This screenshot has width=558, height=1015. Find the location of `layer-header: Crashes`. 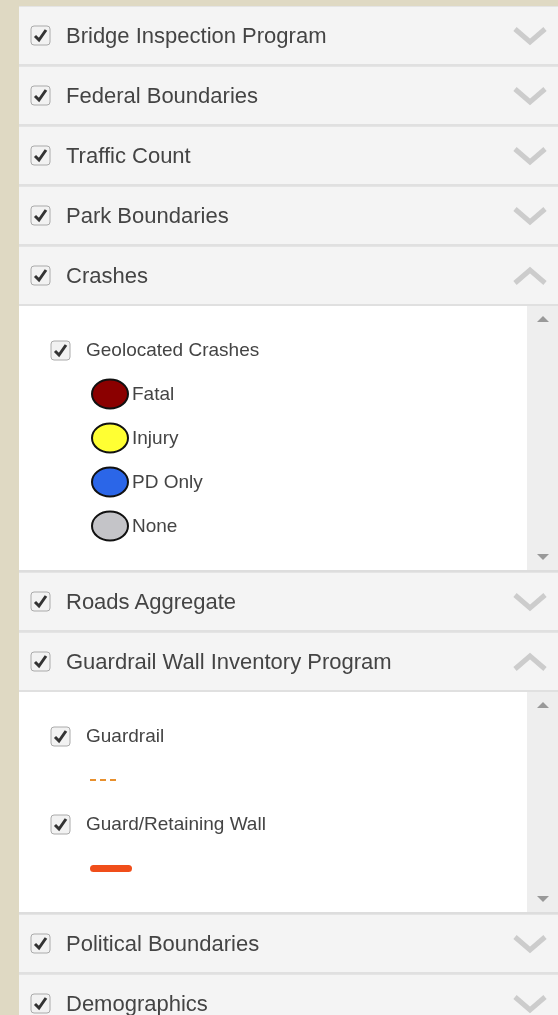

layer-header: Crashes is located at coordinates (288, 276).